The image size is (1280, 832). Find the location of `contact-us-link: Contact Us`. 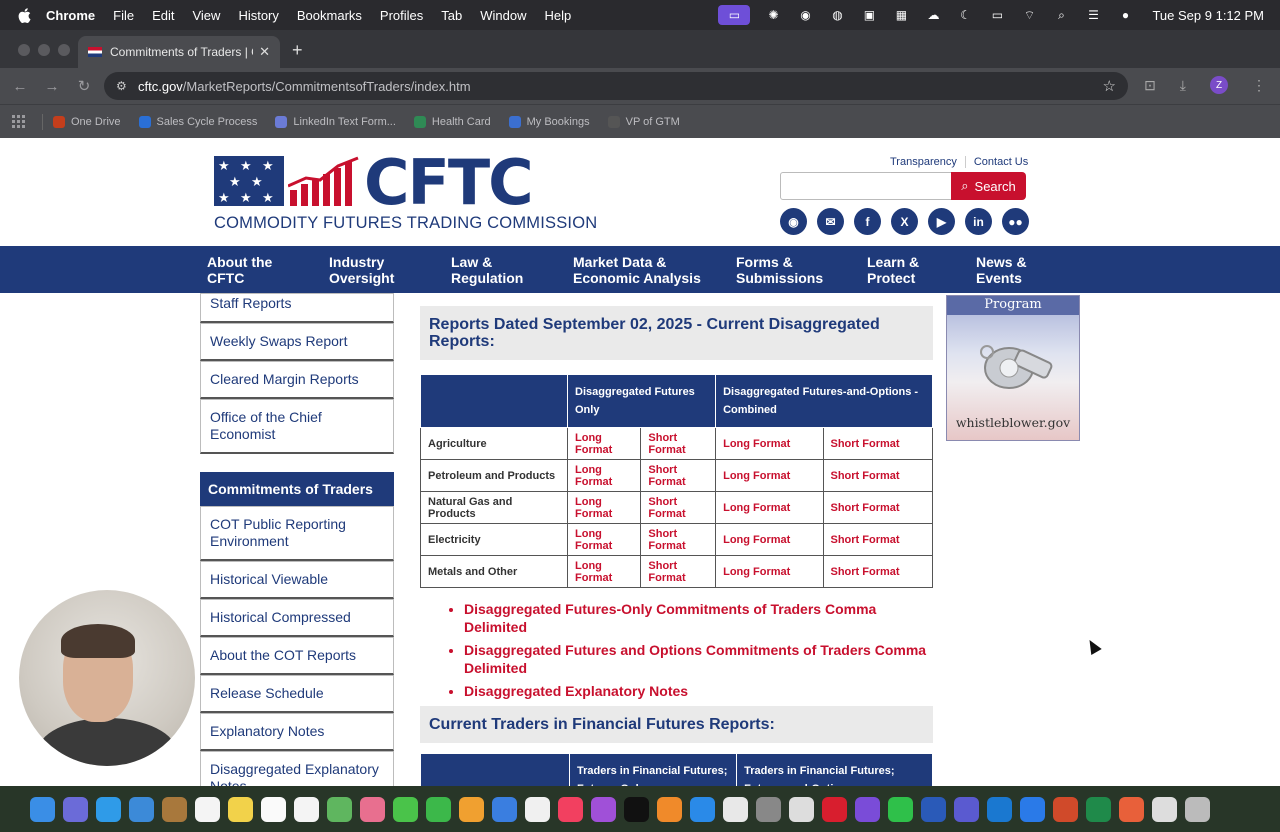

contact-us-link: Contact Us is located at coordinates (1001, 162).